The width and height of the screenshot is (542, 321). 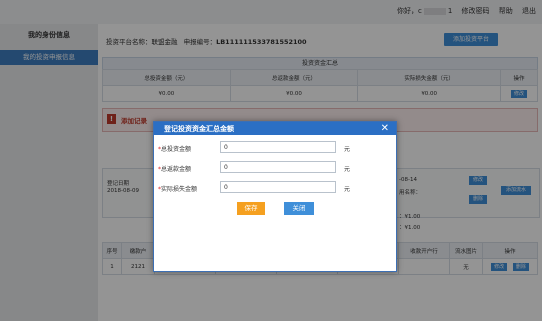 What do you see at coordinates (347, 189) in the screenshot?
I see `actual-loss-unit: 元` at bounding box center [347, 189].